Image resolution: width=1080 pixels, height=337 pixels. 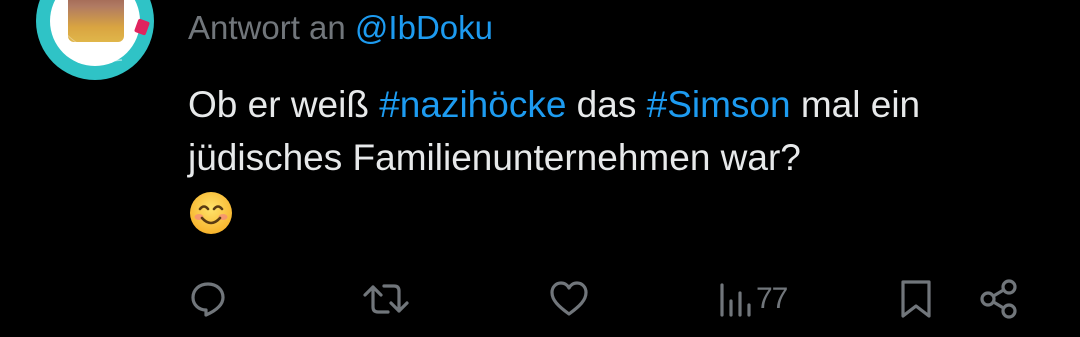 What do you see at coordinates (540, 301) in the screenshot?
I see `action-bar: 77` at bounding box center [540, 301].